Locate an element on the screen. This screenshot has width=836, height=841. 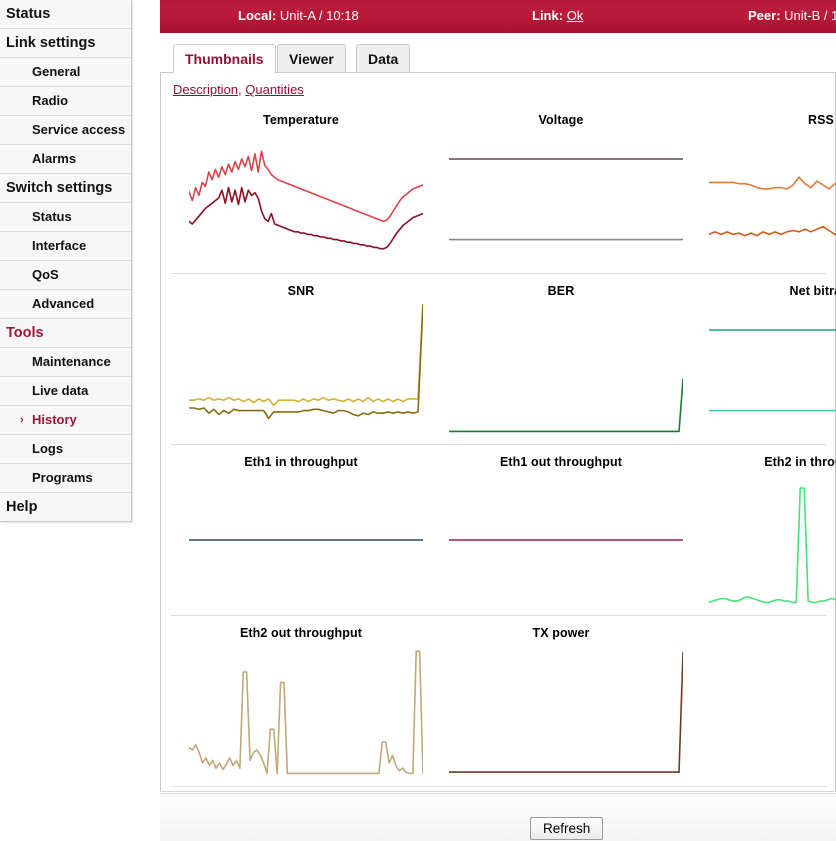
sidebar-item-live-data: Live data is located at coordinates (65, 391).